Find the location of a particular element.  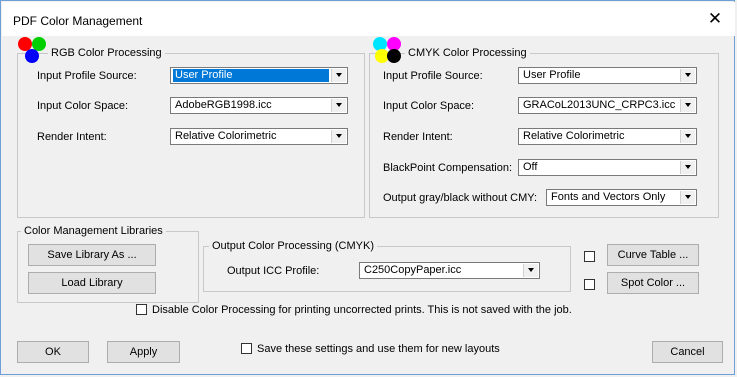

rgb-input-color-space-label: Input Color Space: is located at coordinates (83, 106).